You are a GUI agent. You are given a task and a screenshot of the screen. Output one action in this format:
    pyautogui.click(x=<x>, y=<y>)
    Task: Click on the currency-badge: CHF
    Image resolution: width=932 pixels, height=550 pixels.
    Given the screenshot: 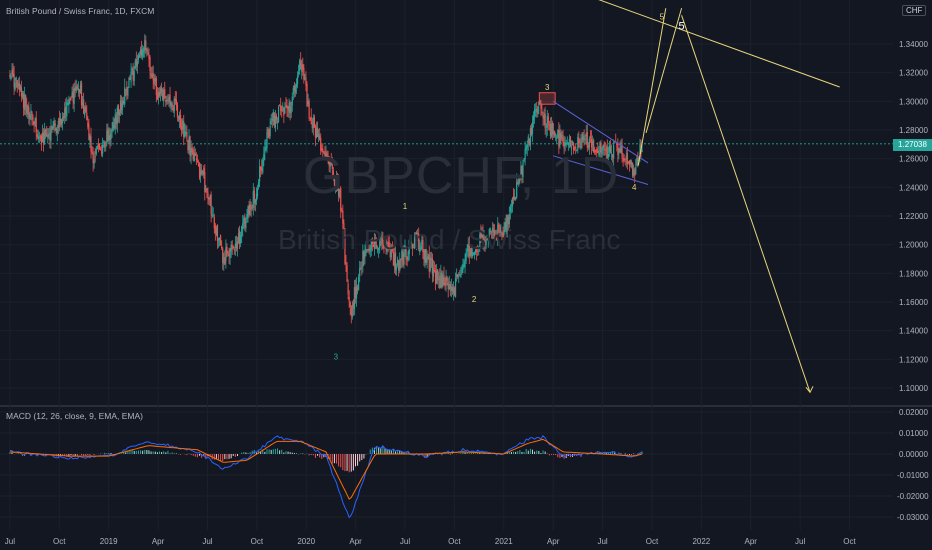 What is the action you would take?
    pyautogui.click(x=914, y=10)
    